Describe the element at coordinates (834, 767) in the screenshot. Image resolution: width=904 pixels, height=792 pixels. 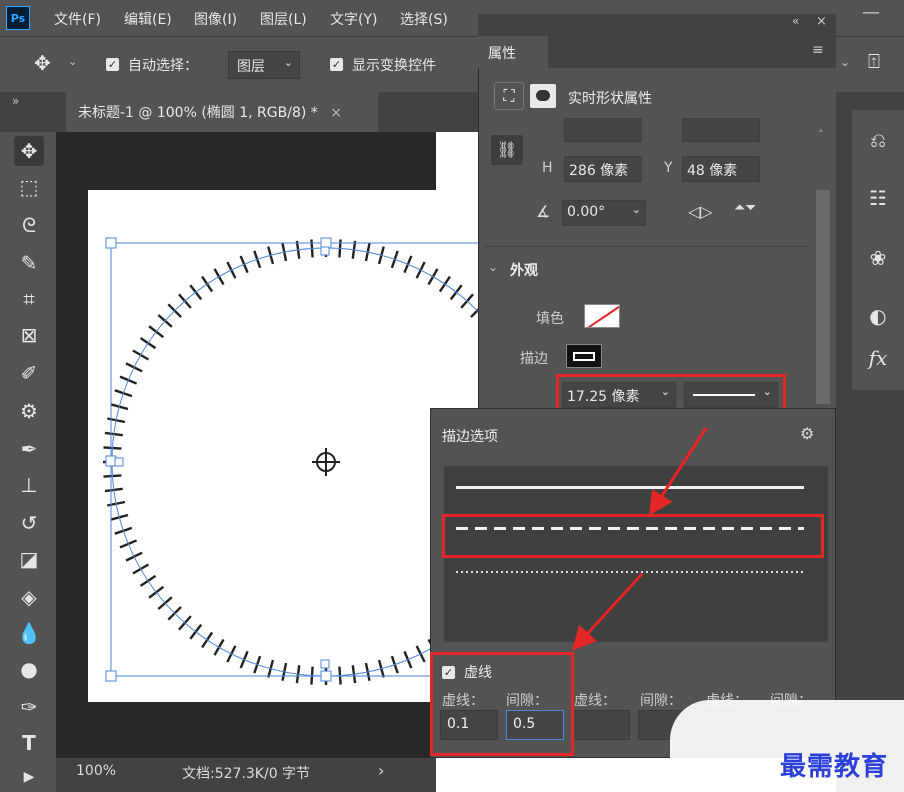
I see `watermark-text: 最需教育` at that location.